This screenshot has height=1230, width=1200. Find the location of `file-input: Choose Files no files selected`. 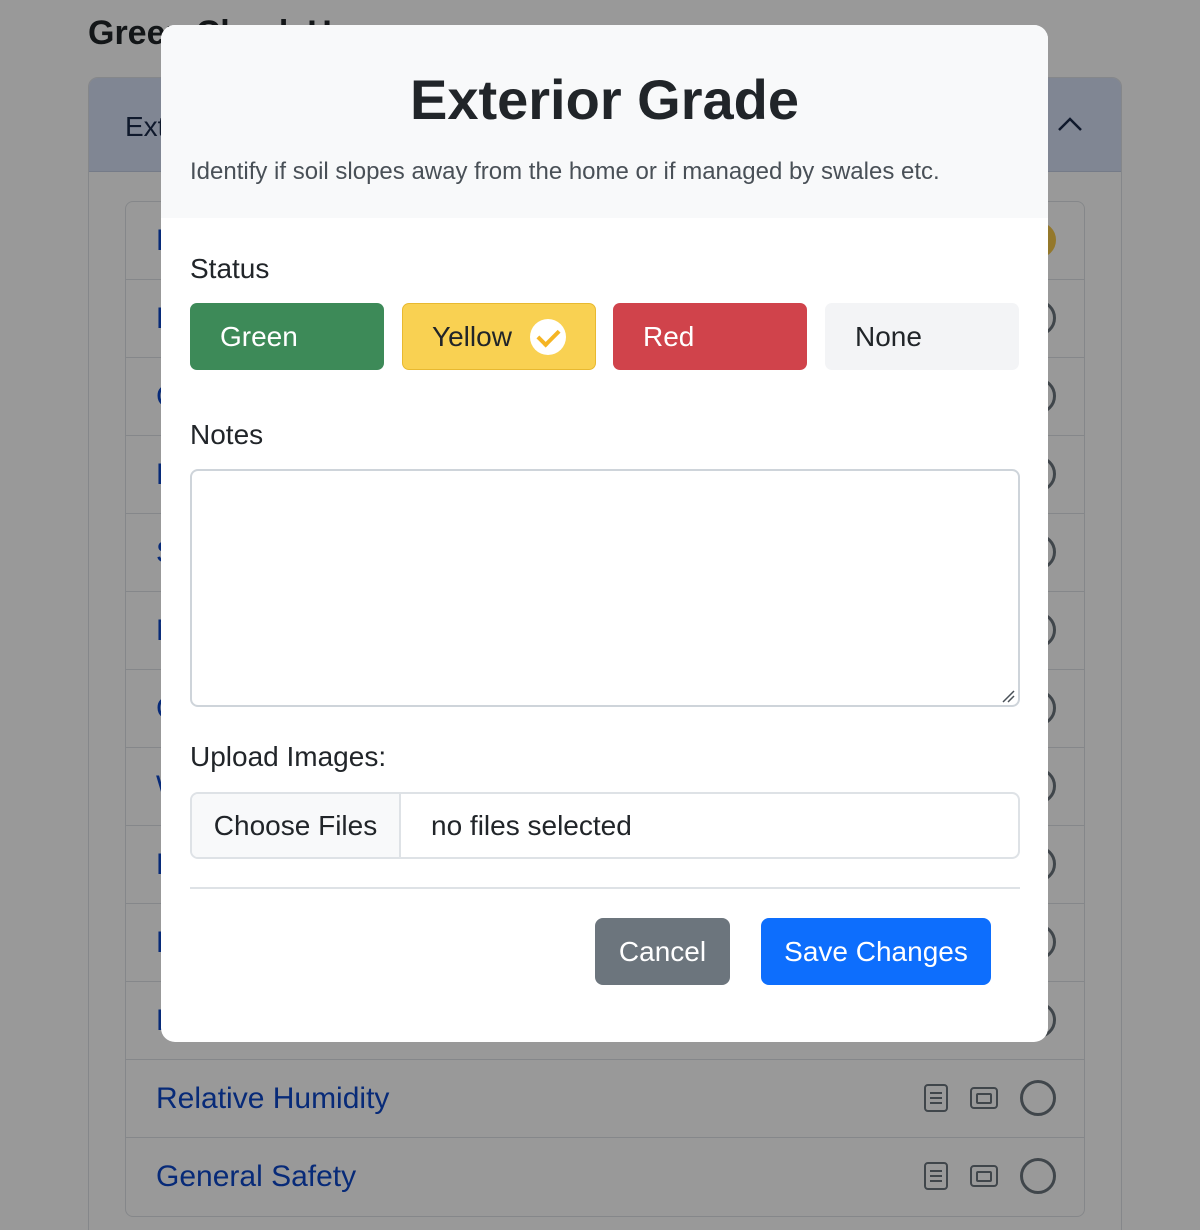

file-input: Choose Files no files selected is located at coordinates (605, 825).